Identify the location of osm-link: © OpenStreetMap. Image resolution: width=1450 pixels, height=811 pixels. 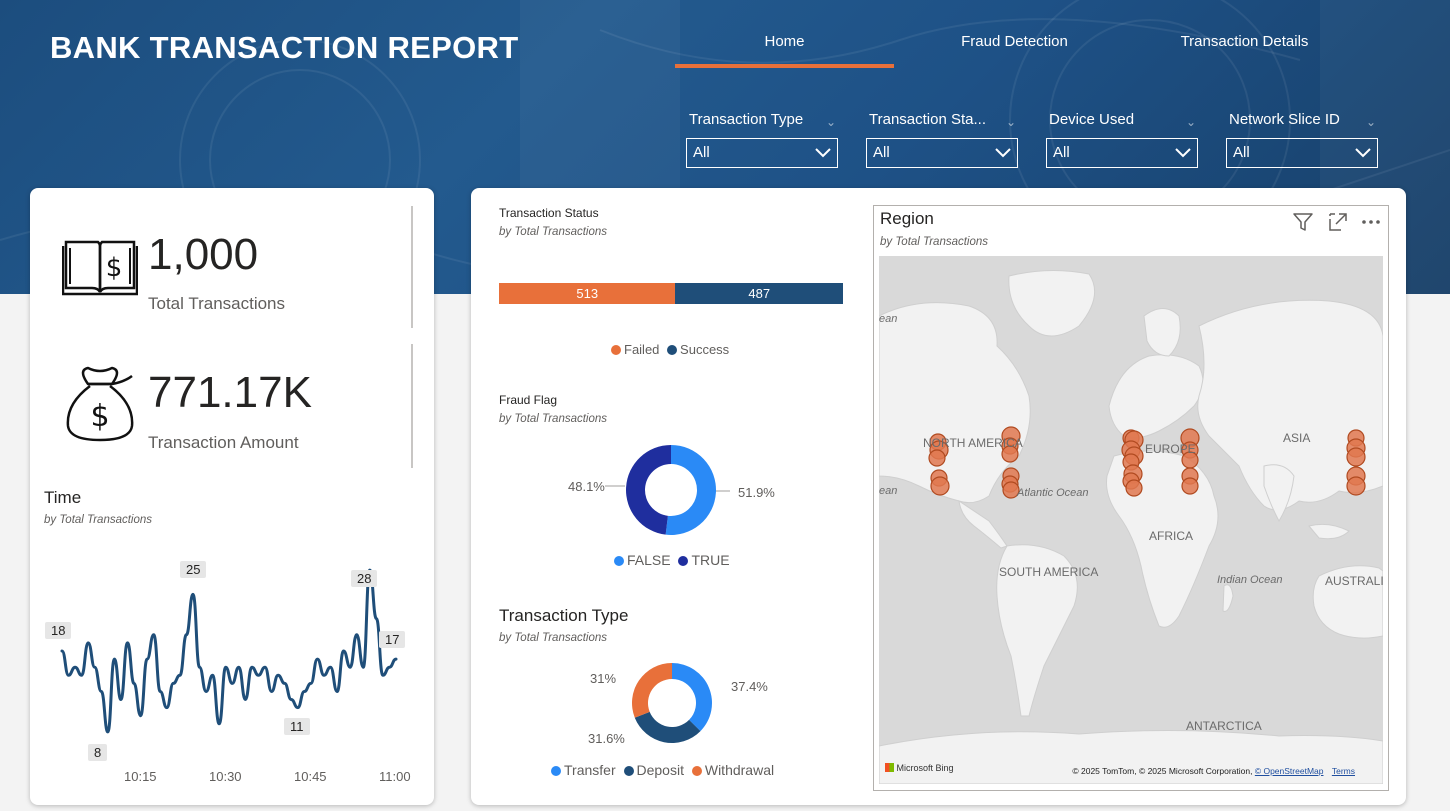
(1289, 771).